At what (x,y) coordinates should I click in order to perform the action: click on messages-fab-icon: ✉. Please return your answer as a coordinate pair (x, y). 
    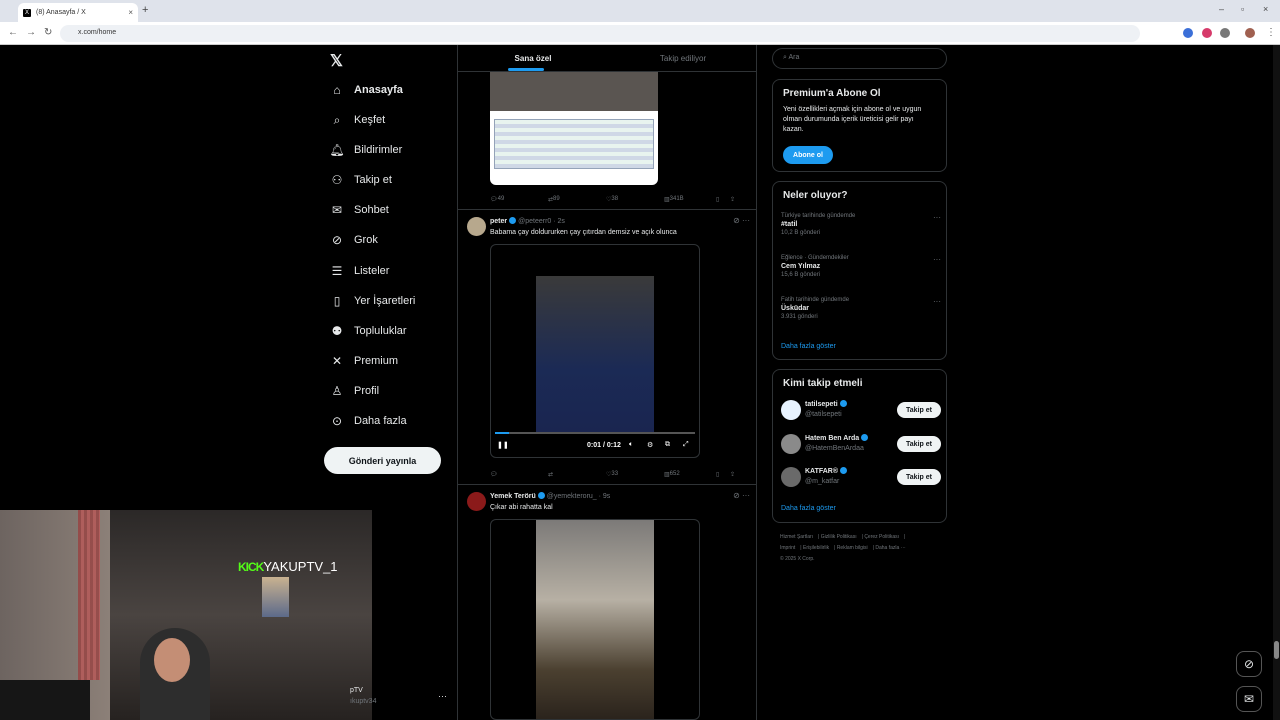
    Looking at the image, I should click on (1249, 699).